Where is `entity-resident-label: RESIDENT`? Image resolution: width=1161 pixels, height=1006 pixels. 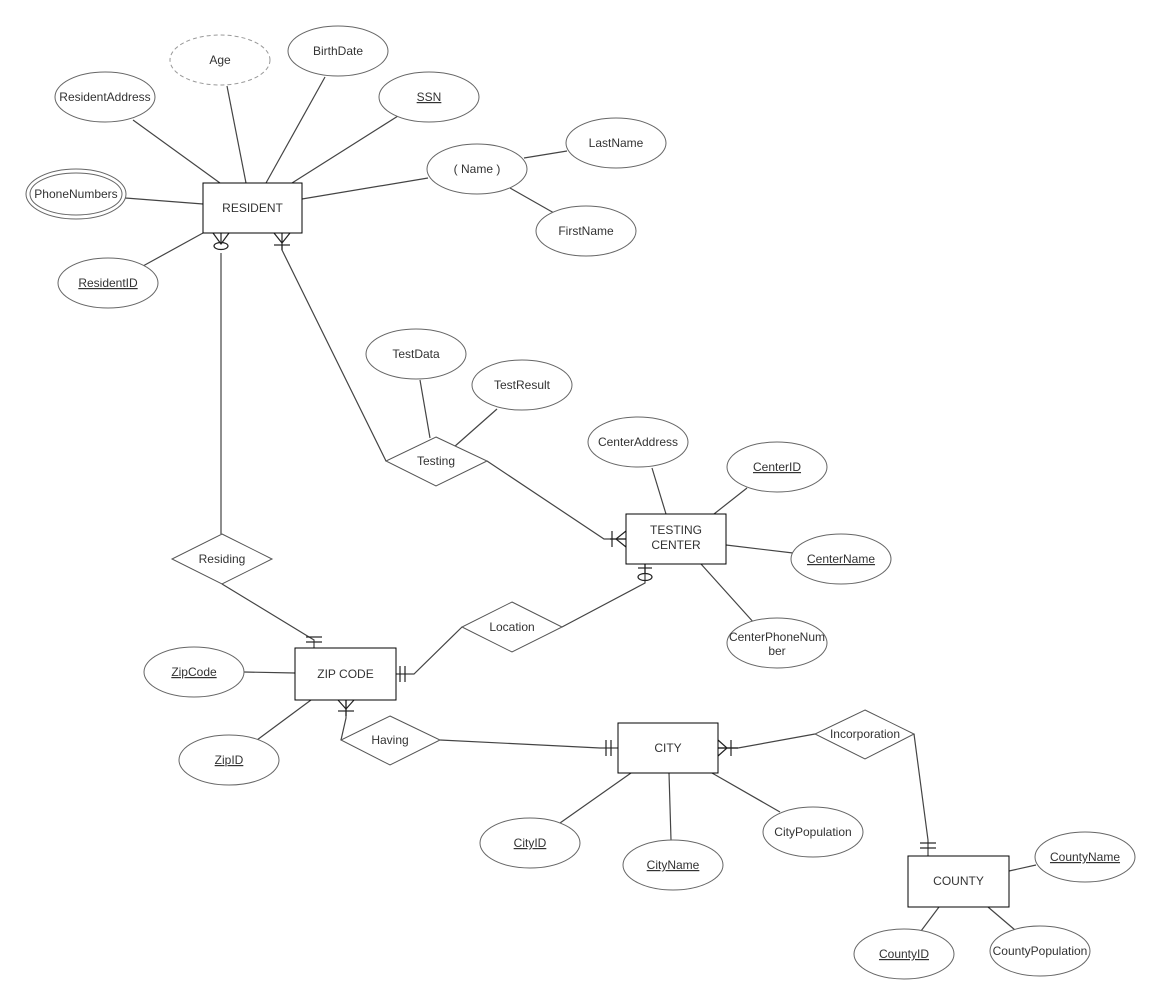
entity-resident-label: RESIDENT is located at coordinates (252, 208).